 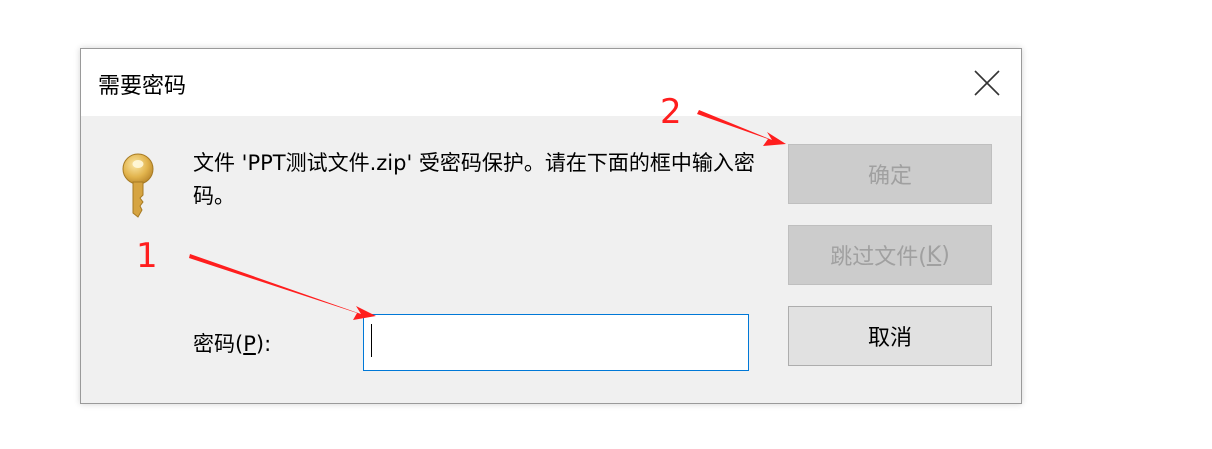 What do you see at coordinates (232, 344) in the screenshot?
I see `password-label: 密码(P):` at bounding box center [232, 344].